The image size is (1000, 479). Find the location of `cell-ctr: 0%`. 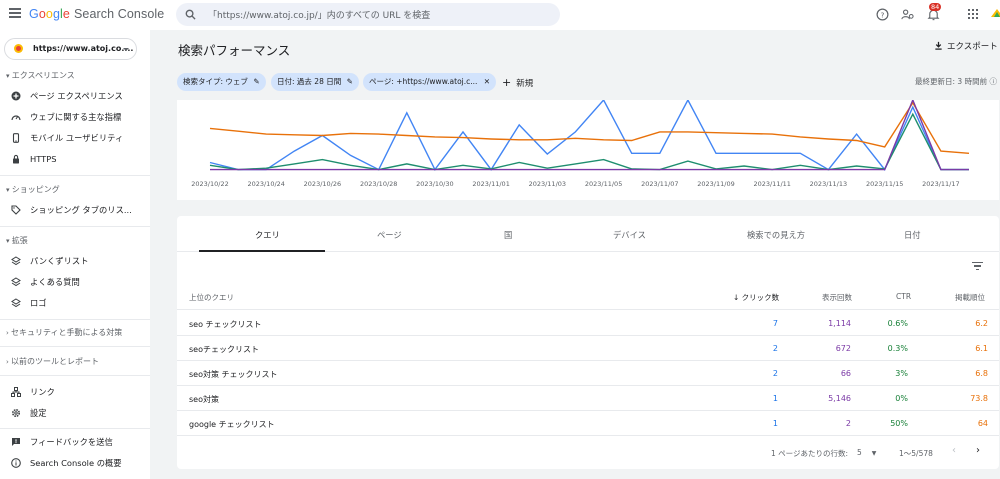

cell-ctr: 0% is located at coordinates (901, 398).